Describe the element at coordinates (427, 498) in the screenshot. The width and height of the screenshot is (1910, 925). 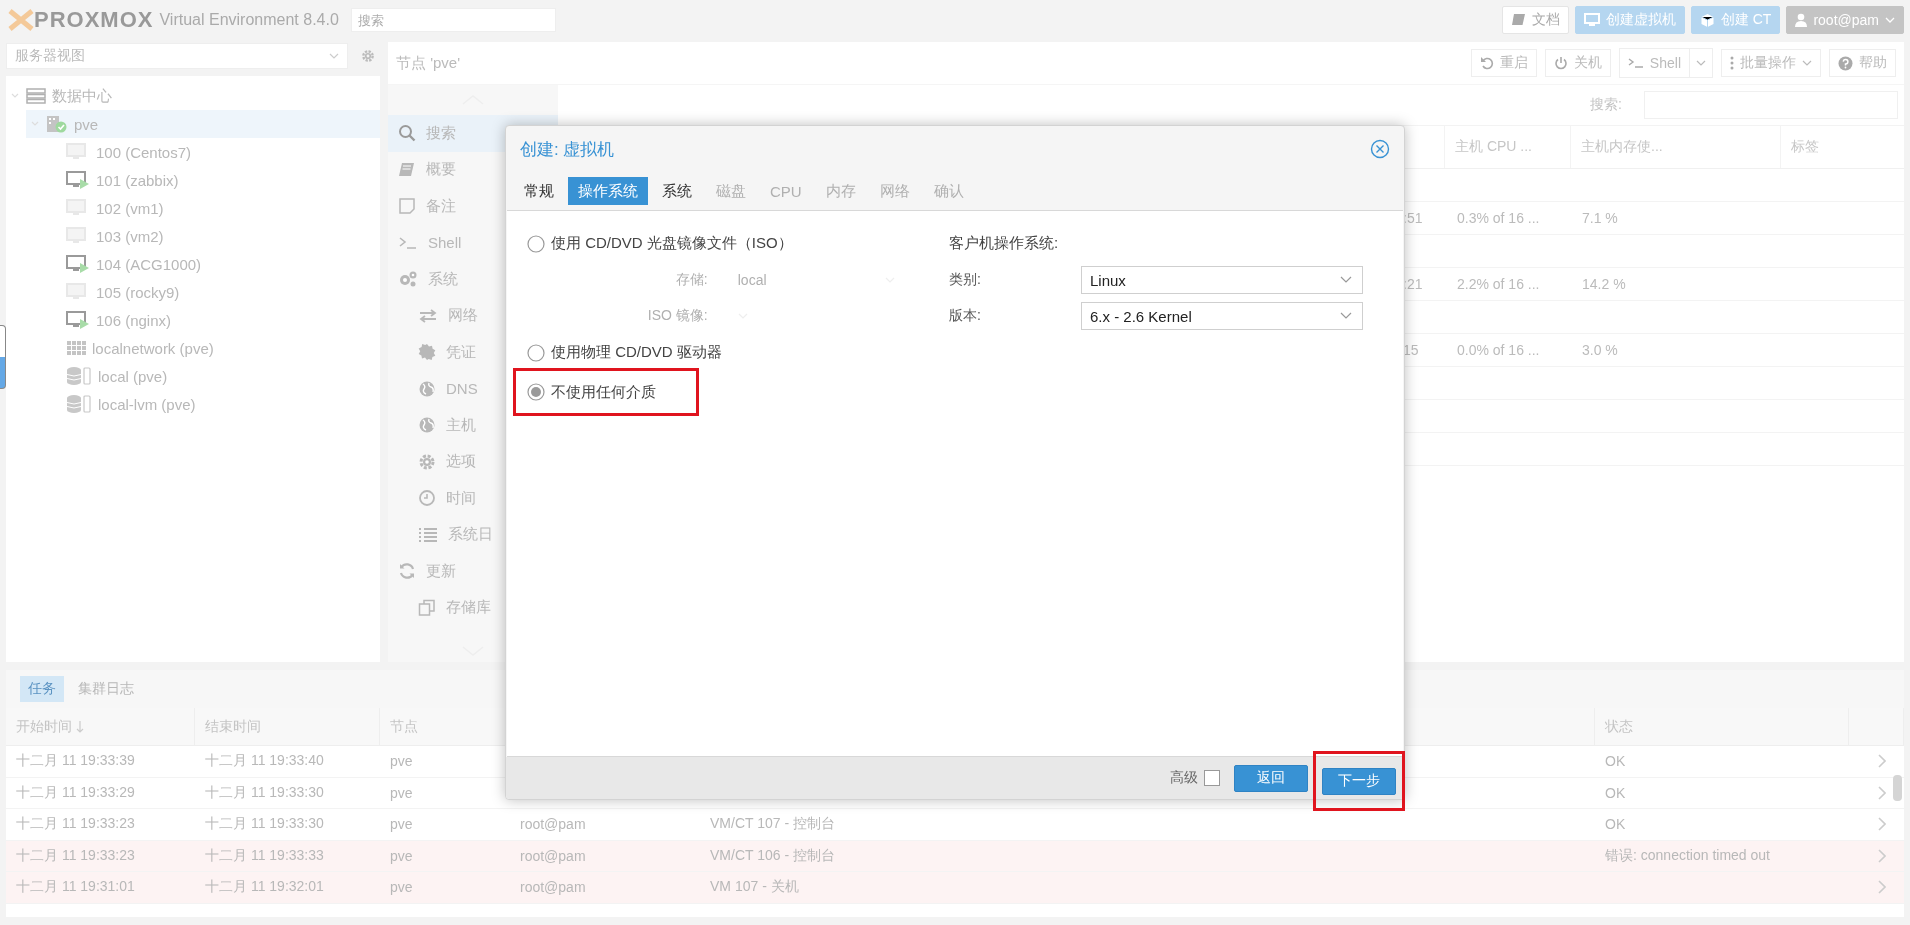
I see `clock-icon` at that location.